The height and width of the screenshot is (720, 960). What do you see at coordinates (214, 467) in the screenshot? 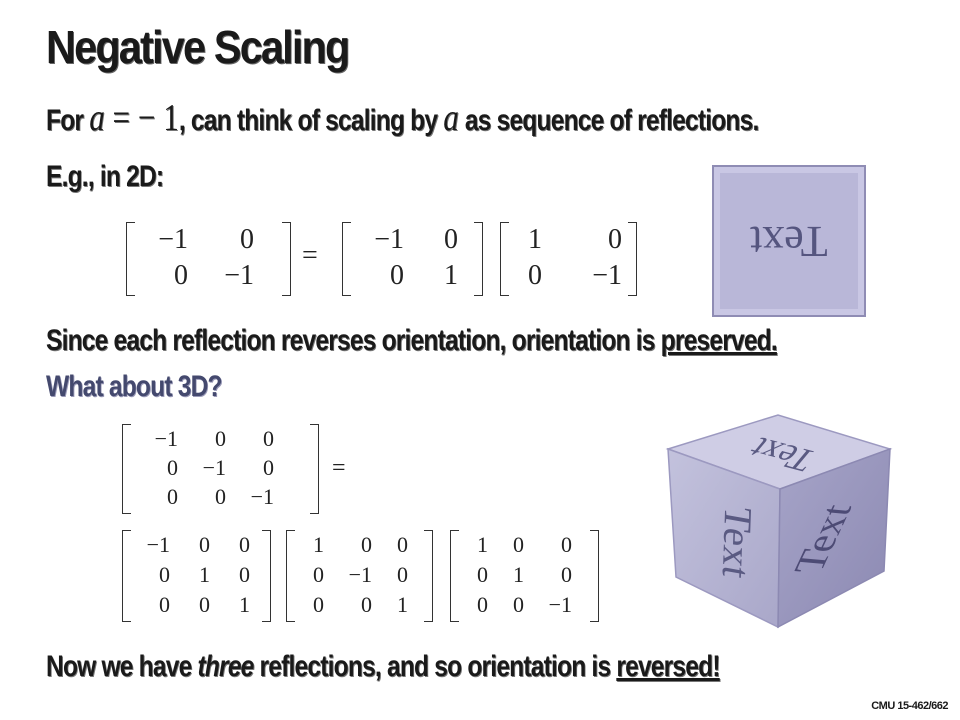
I see `matrix-lhs-3d: −1 0 0 0 −1 0 0 0 −1` at bounding box center [214, 467].